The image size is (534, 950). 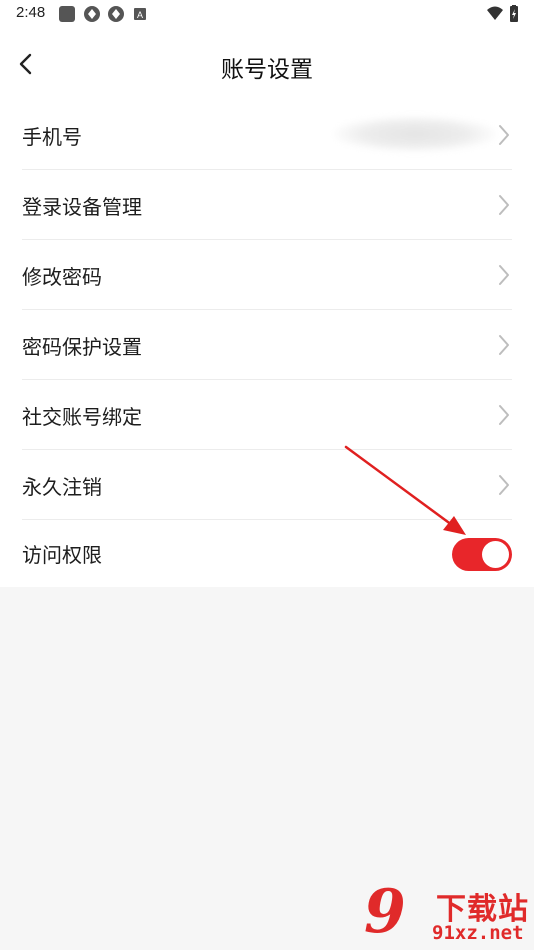 I want to click on phone-number-label: 手机号, so click(x=52, y=137).